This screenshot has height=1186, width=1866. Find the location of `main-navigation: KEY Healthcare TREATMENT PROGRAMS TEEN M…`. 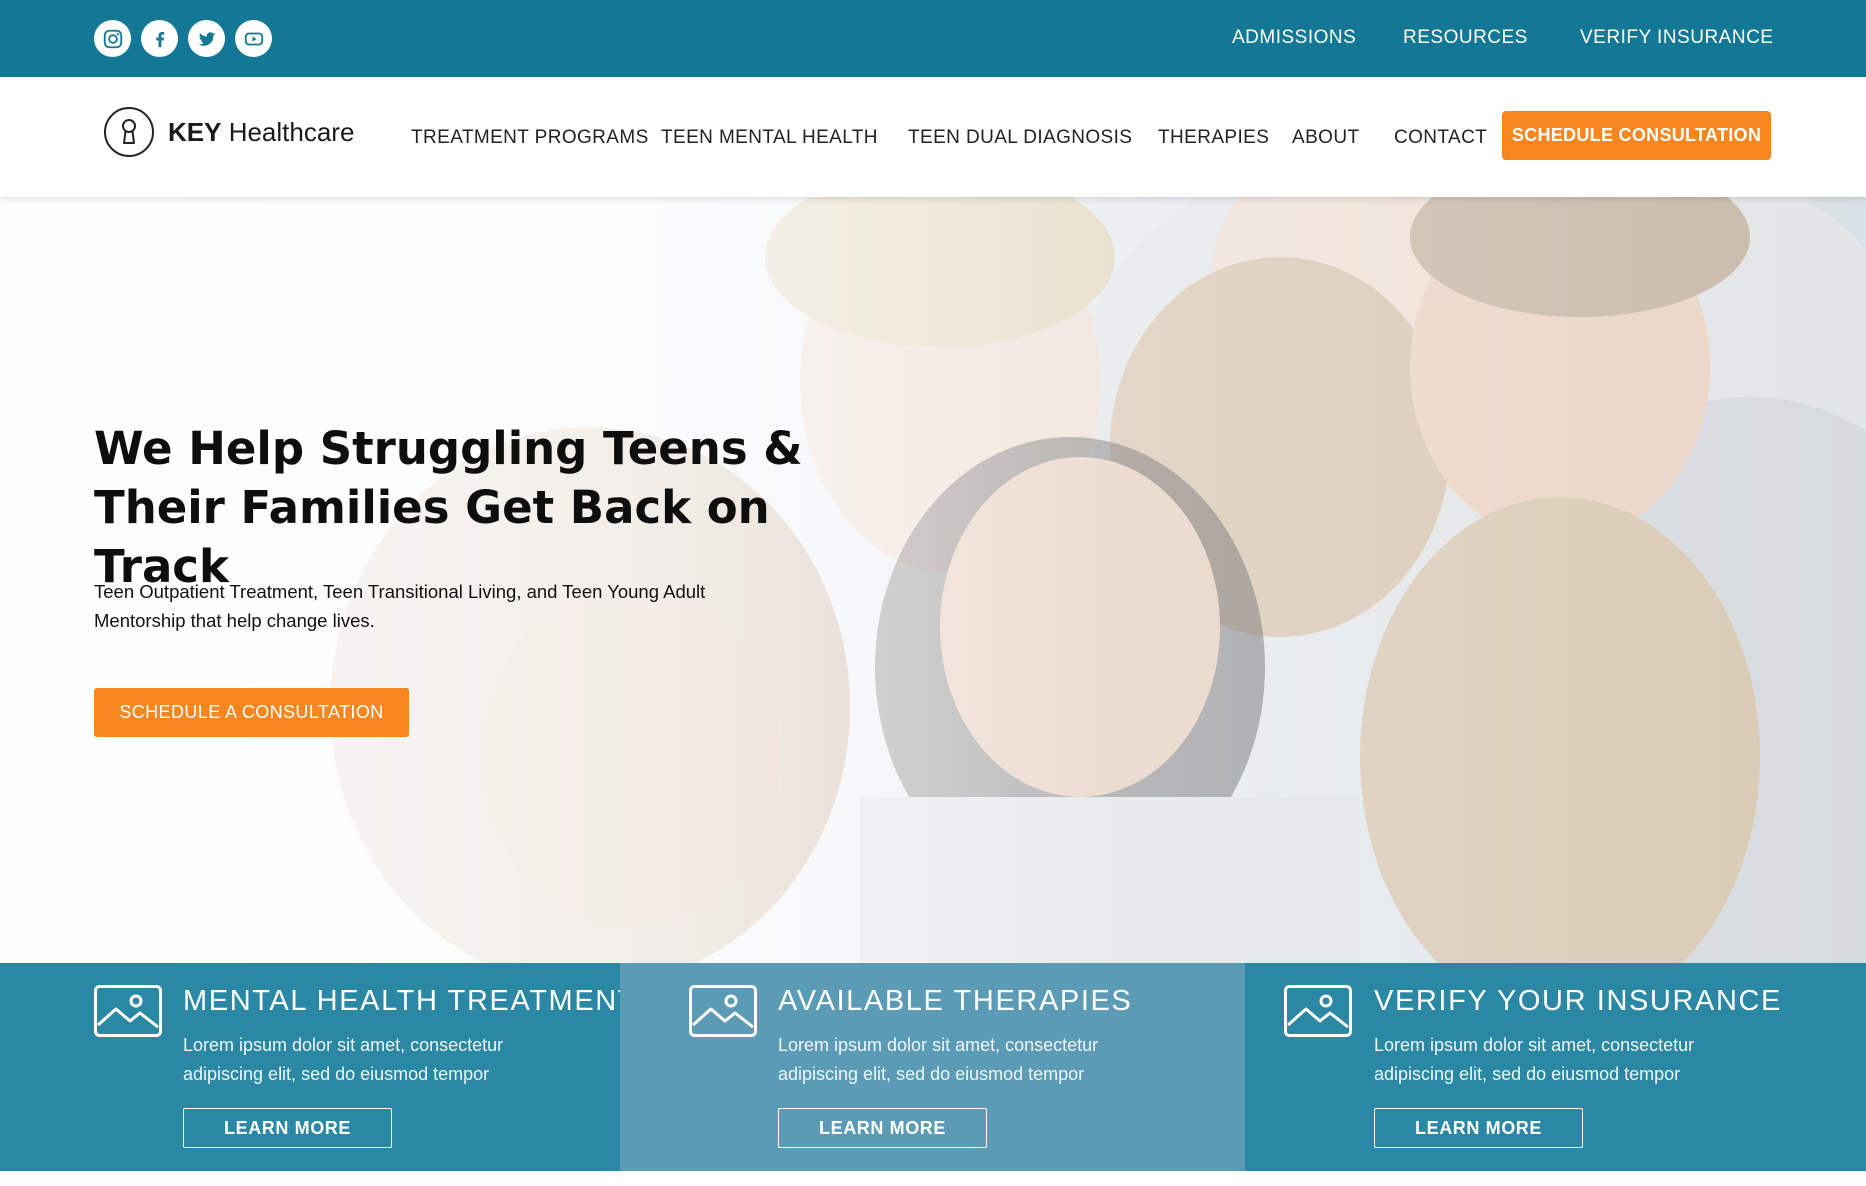

main-navigation: KEY Healthcare TREATMENT PROGRAMS TEEN M… is located at coordinates (933, 137).